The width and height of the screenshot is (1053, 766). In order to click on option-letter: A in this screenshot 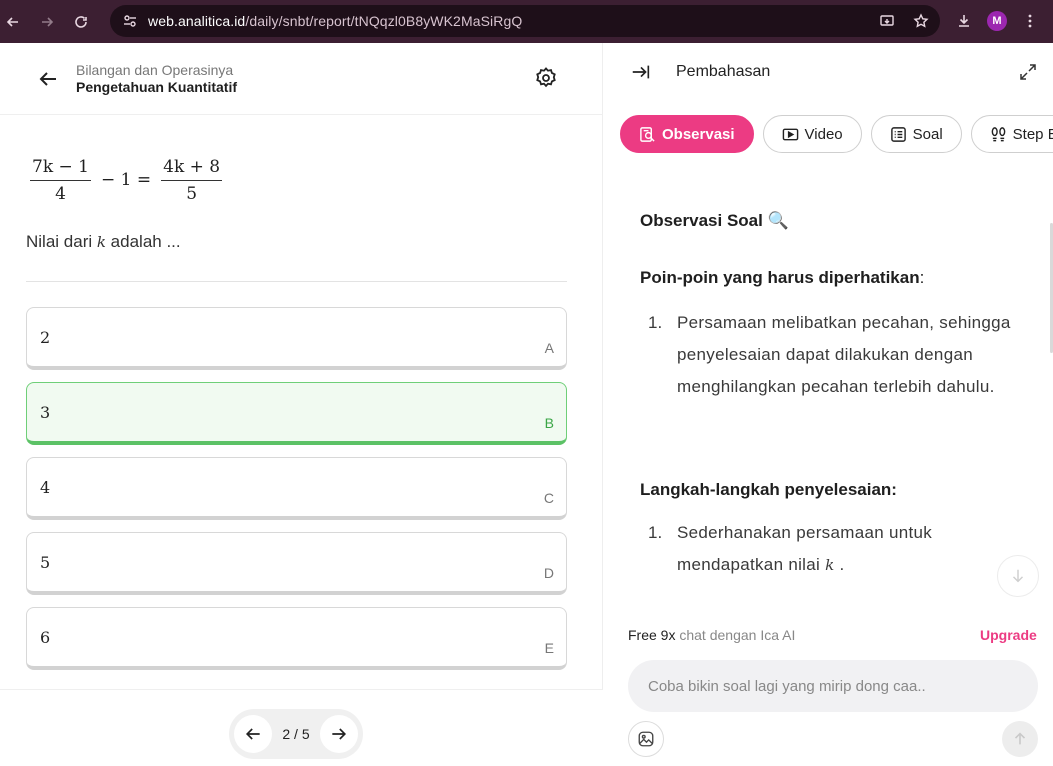, I will do `click(549, 348)`.